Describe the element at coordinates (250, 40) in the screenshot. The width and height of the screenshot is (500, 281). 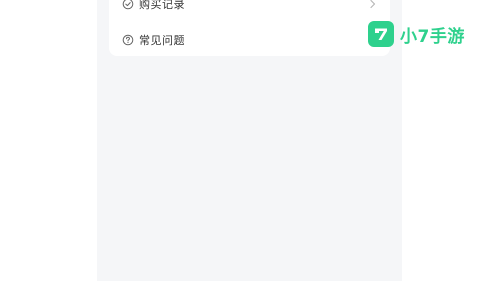
I see `menu-item-faq: 常见问题` at that location.